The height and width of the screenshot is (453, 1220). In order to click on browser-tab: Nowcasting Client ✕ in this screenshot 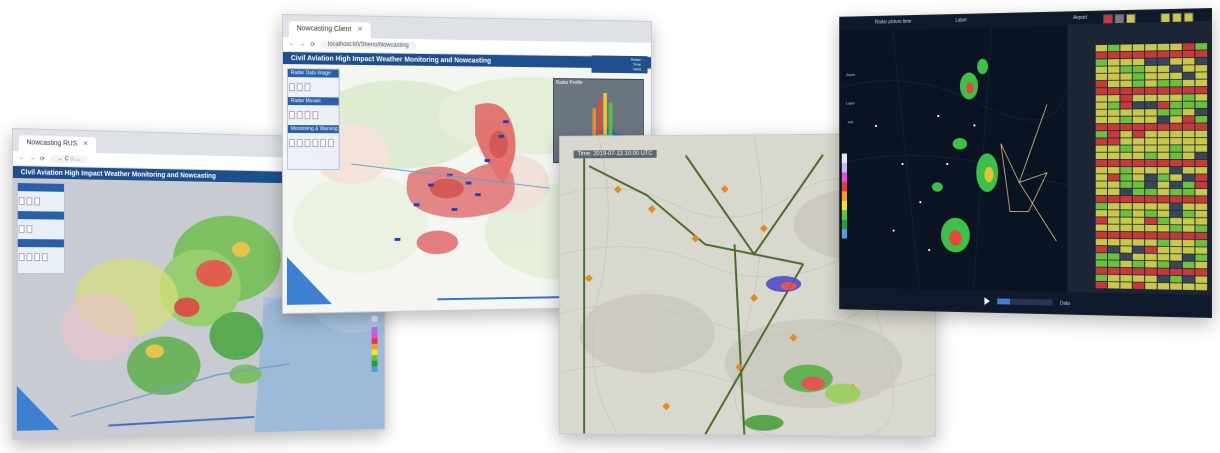, I will do `click(330, 29)`.